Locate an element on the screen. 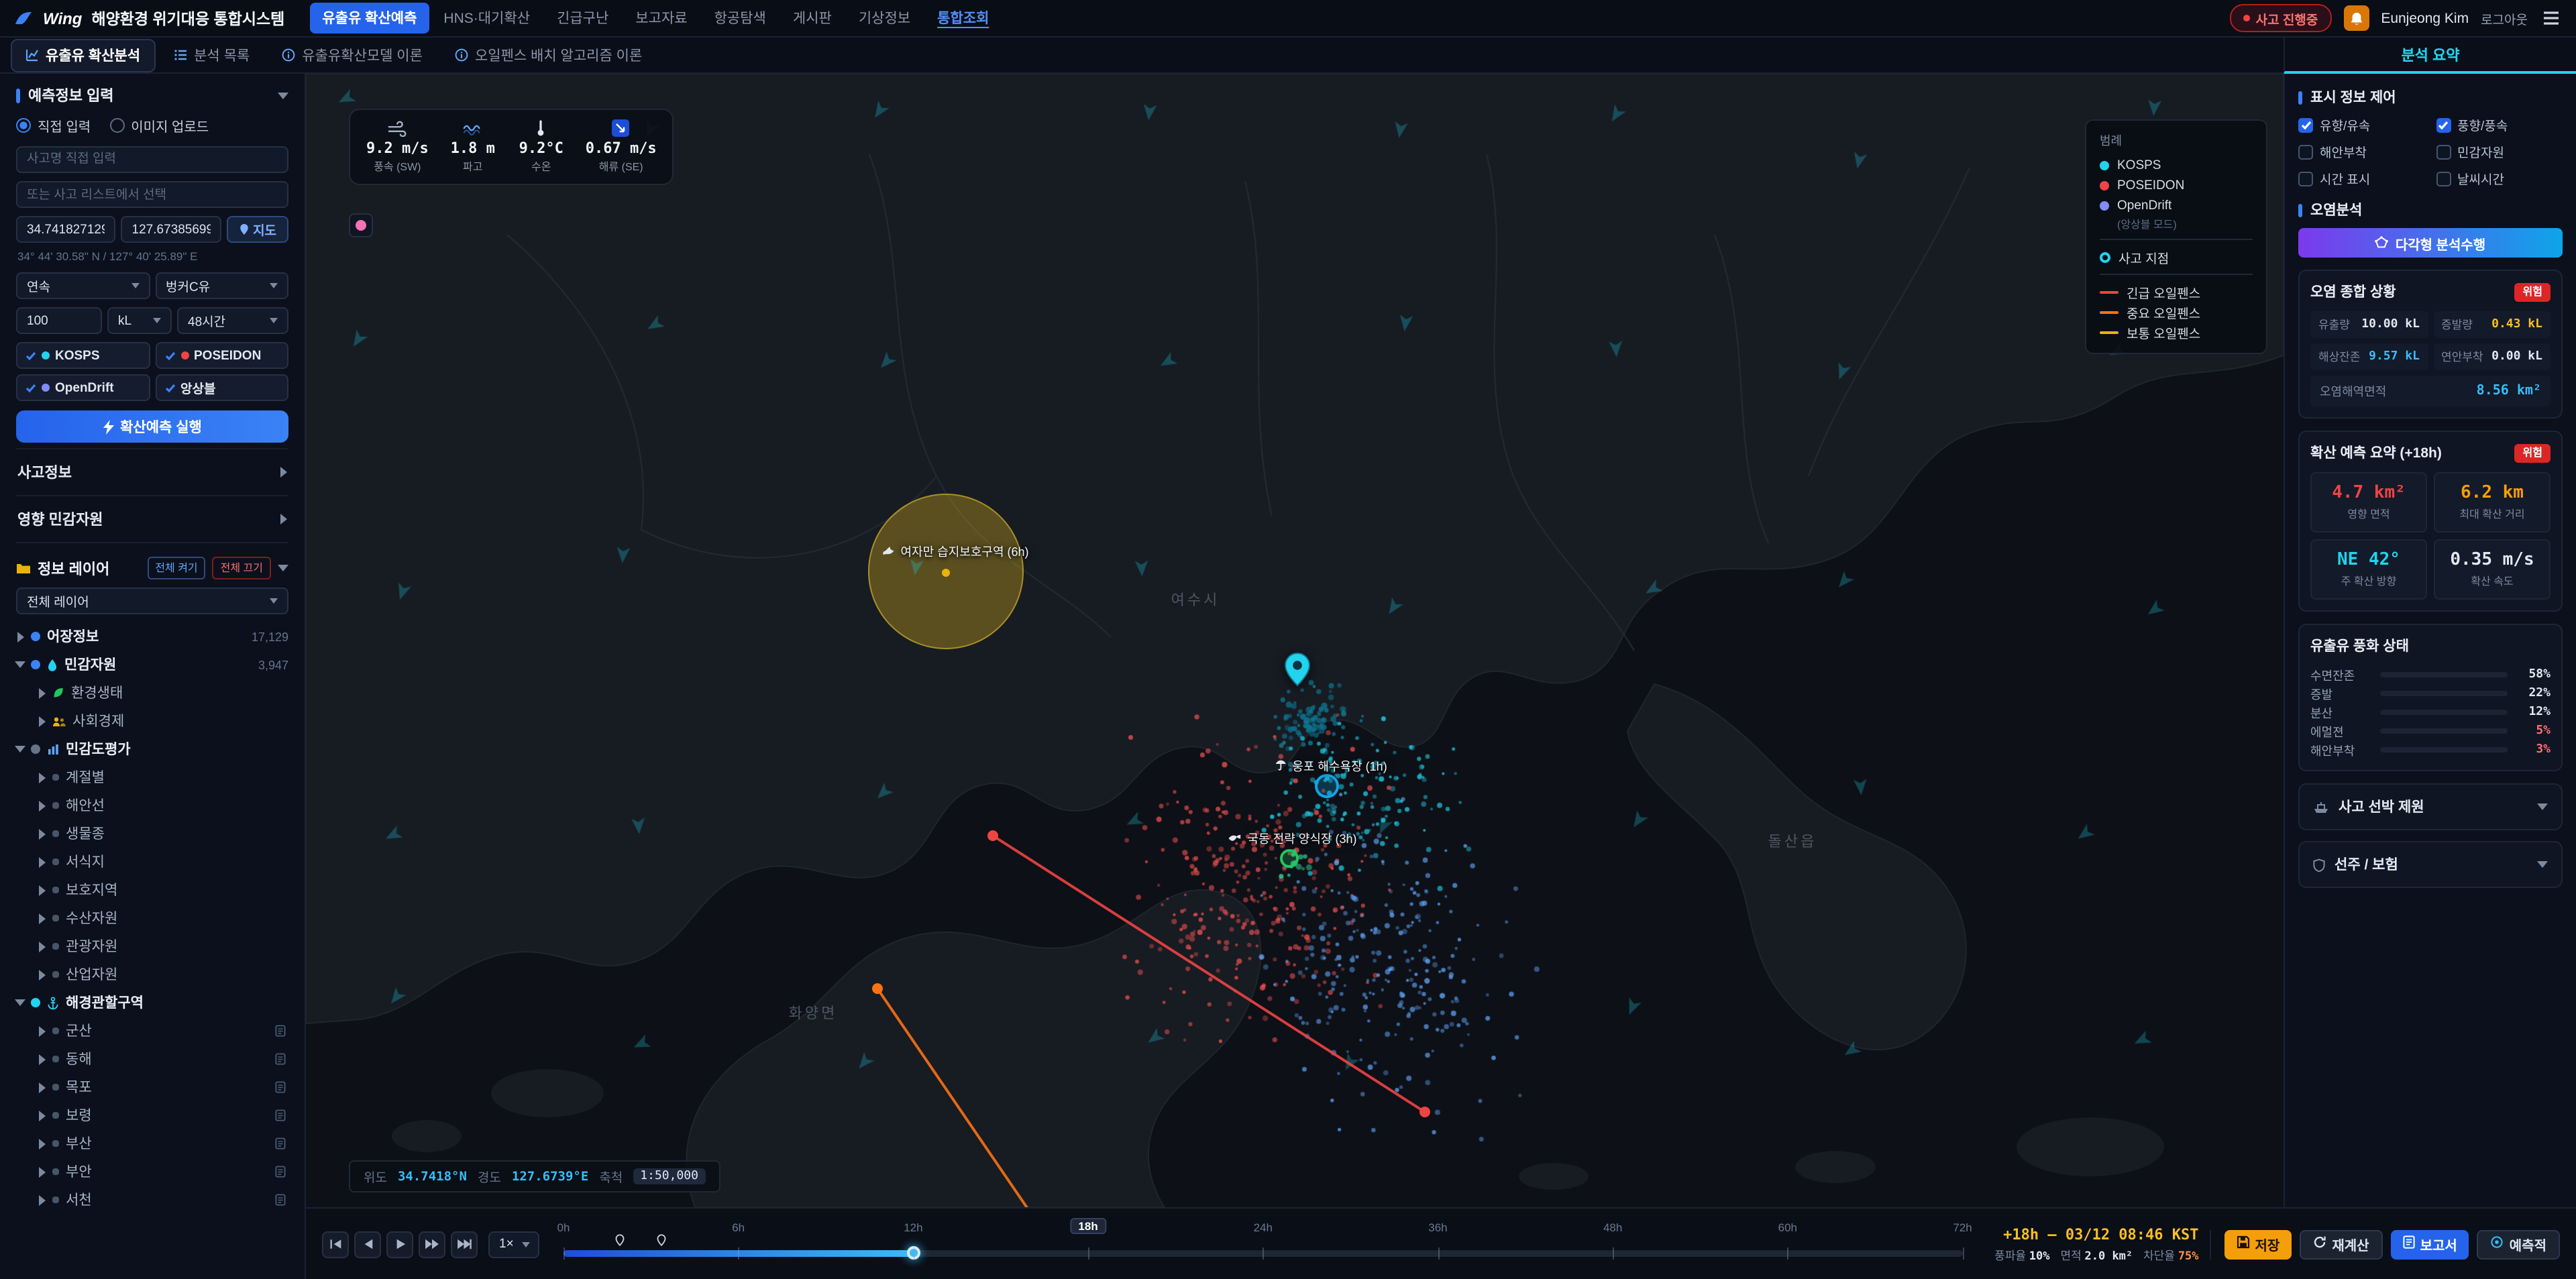  notification-bell-button is located at coordinates (2356, 18).